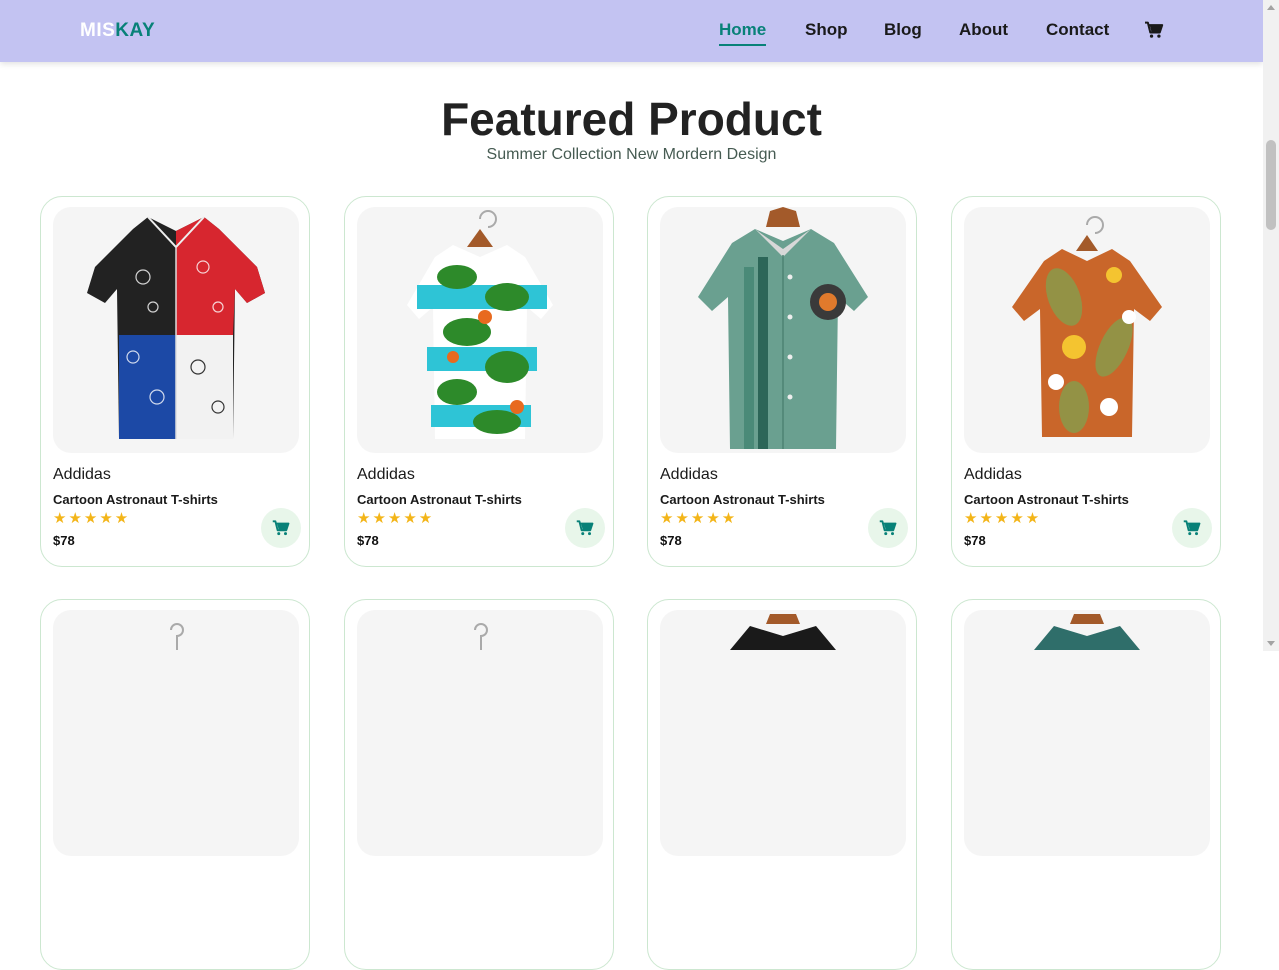 Image resolution: width=1279 pixels, height=970 pixels. I want to click on dark-shirt-icon, so click(783, 632).